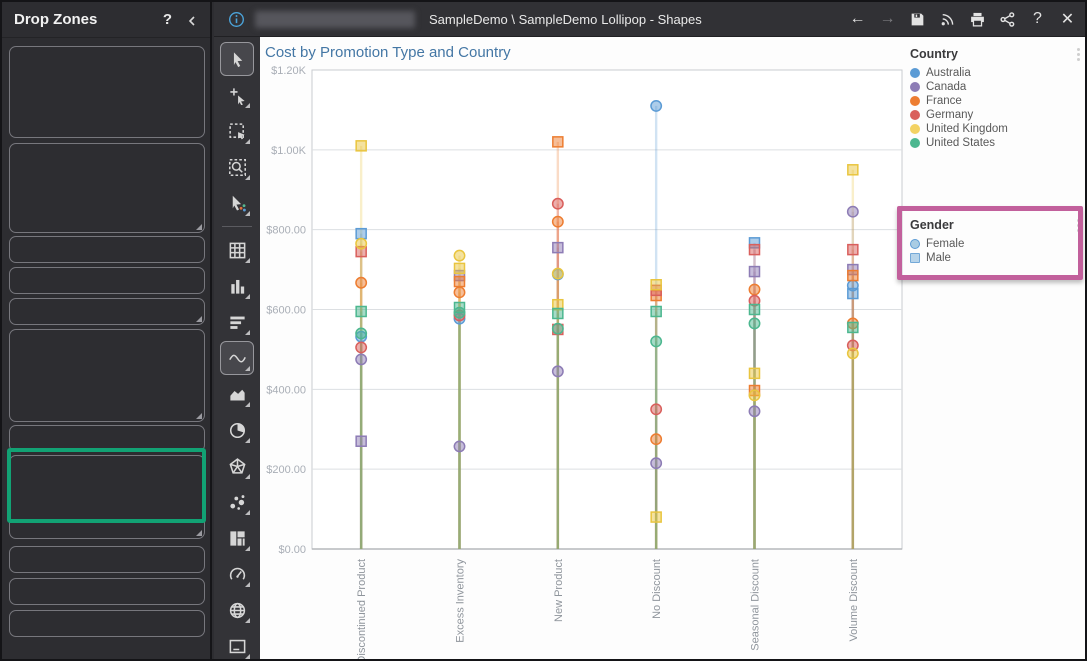  Describe the element at coordinates (997, 129) in the screenshot. I see `legend-item-united-kingdom: United Kingdom` at that location.